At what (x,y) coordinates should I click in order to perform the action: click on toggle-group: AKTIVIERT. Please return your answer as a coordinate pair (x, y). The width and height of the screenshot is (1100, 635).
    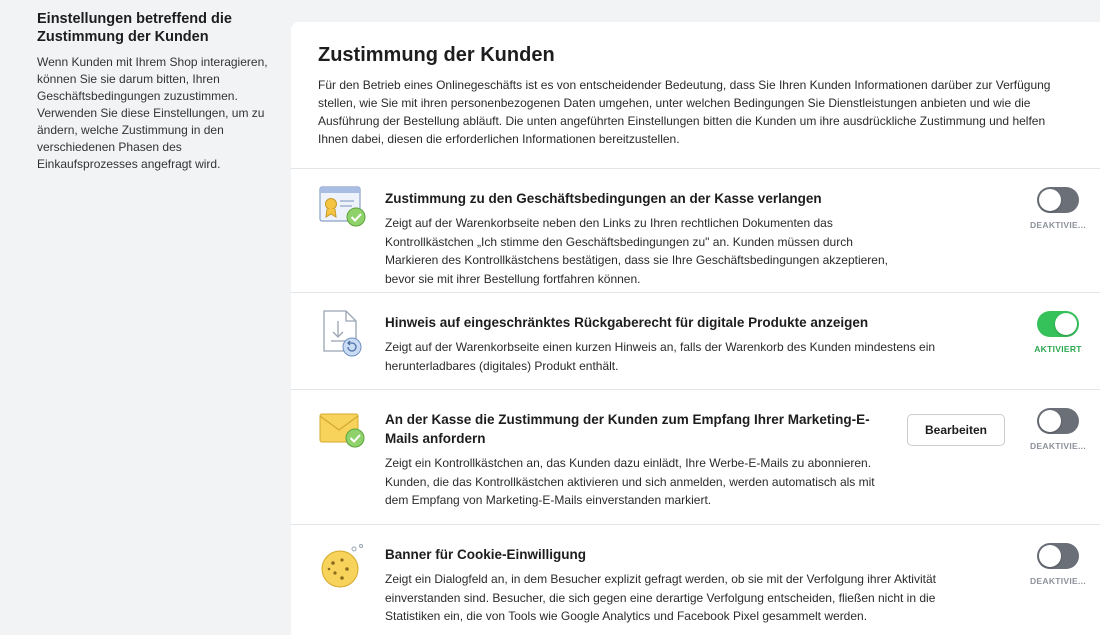
    Looking at the image, I should click on (1058, 332).